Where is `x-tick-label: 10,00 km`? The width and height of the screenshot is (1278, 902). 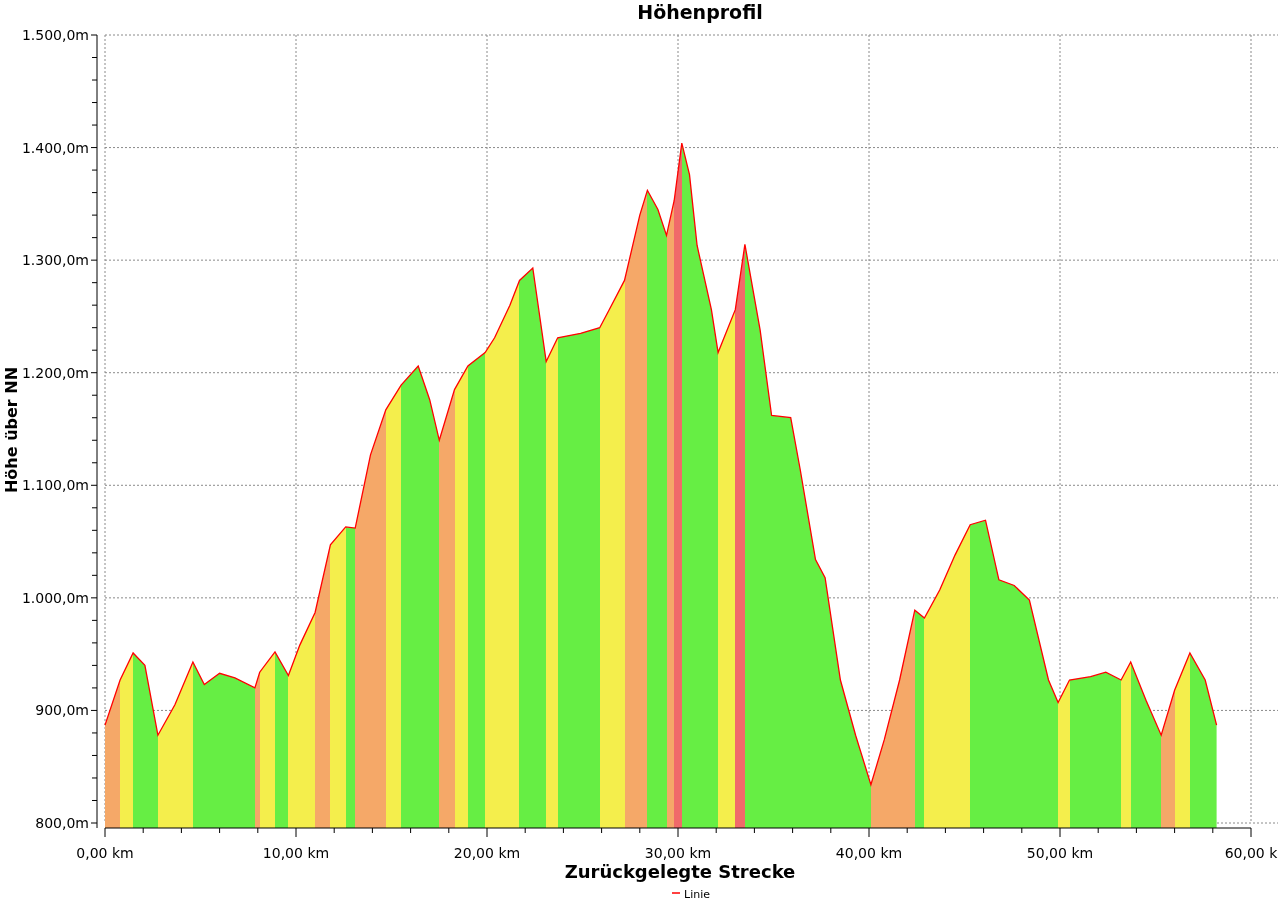 x-tick-label: 10,00 km is located at coordinates (296, 853).